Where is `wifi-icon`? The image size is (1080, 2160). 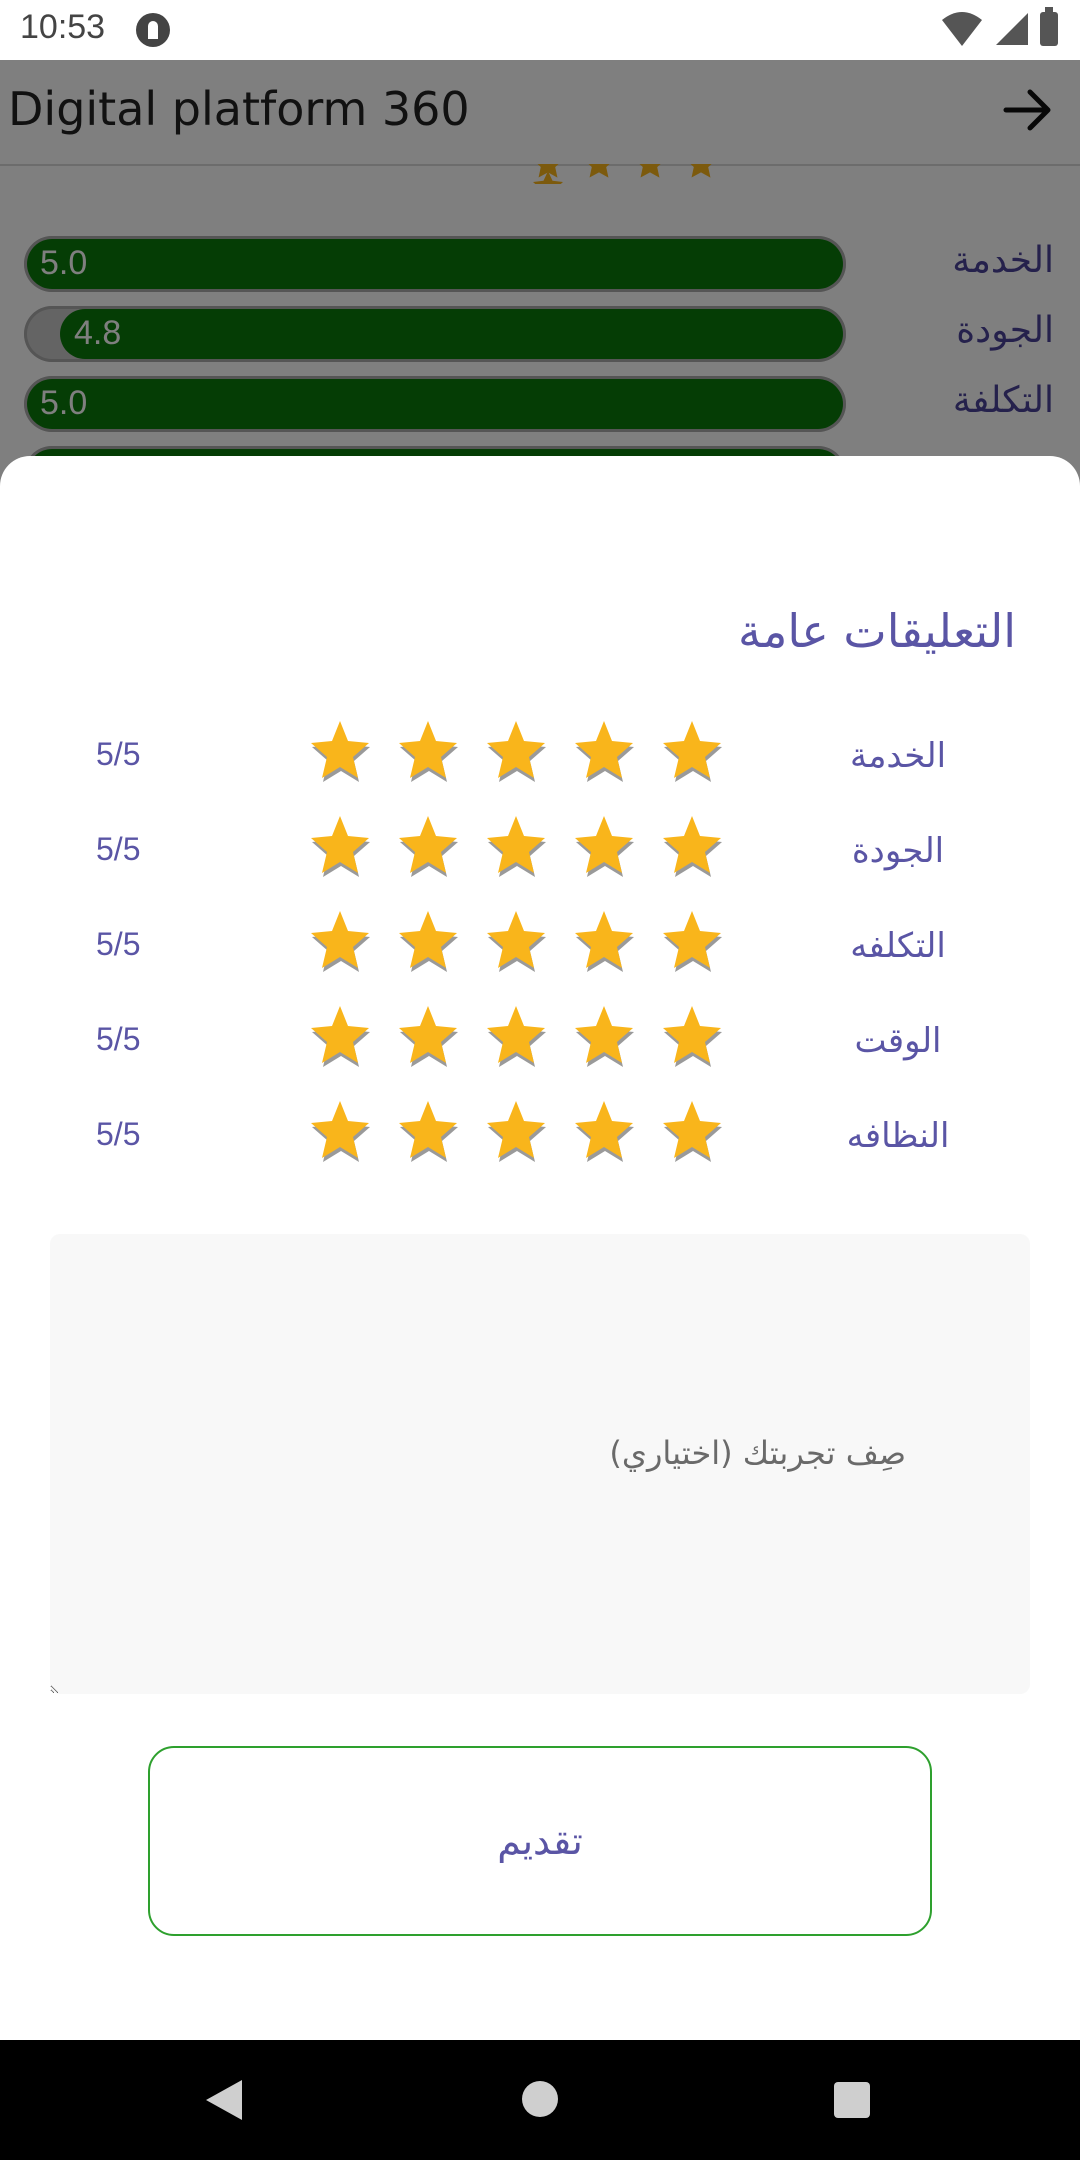
wifi-icon is located at coordinates (962, 29).